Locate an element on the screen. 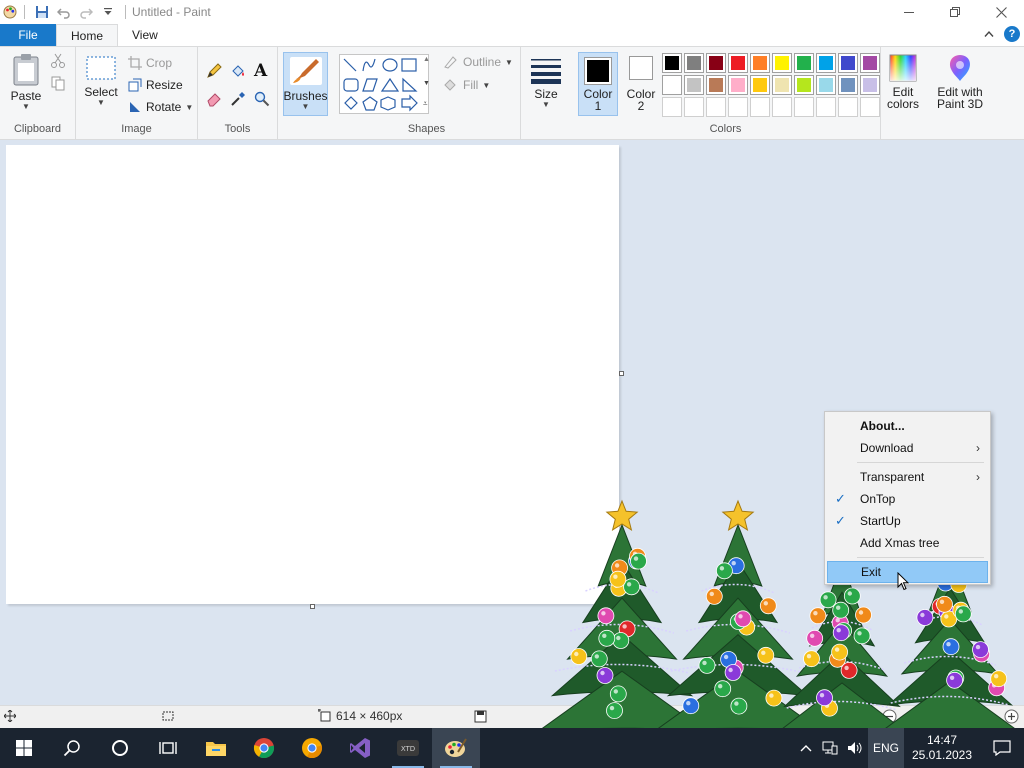 Image resolution: width=1024 pixels, height=768 pixels. tab-home: Home is located at coordinates (87, 35).